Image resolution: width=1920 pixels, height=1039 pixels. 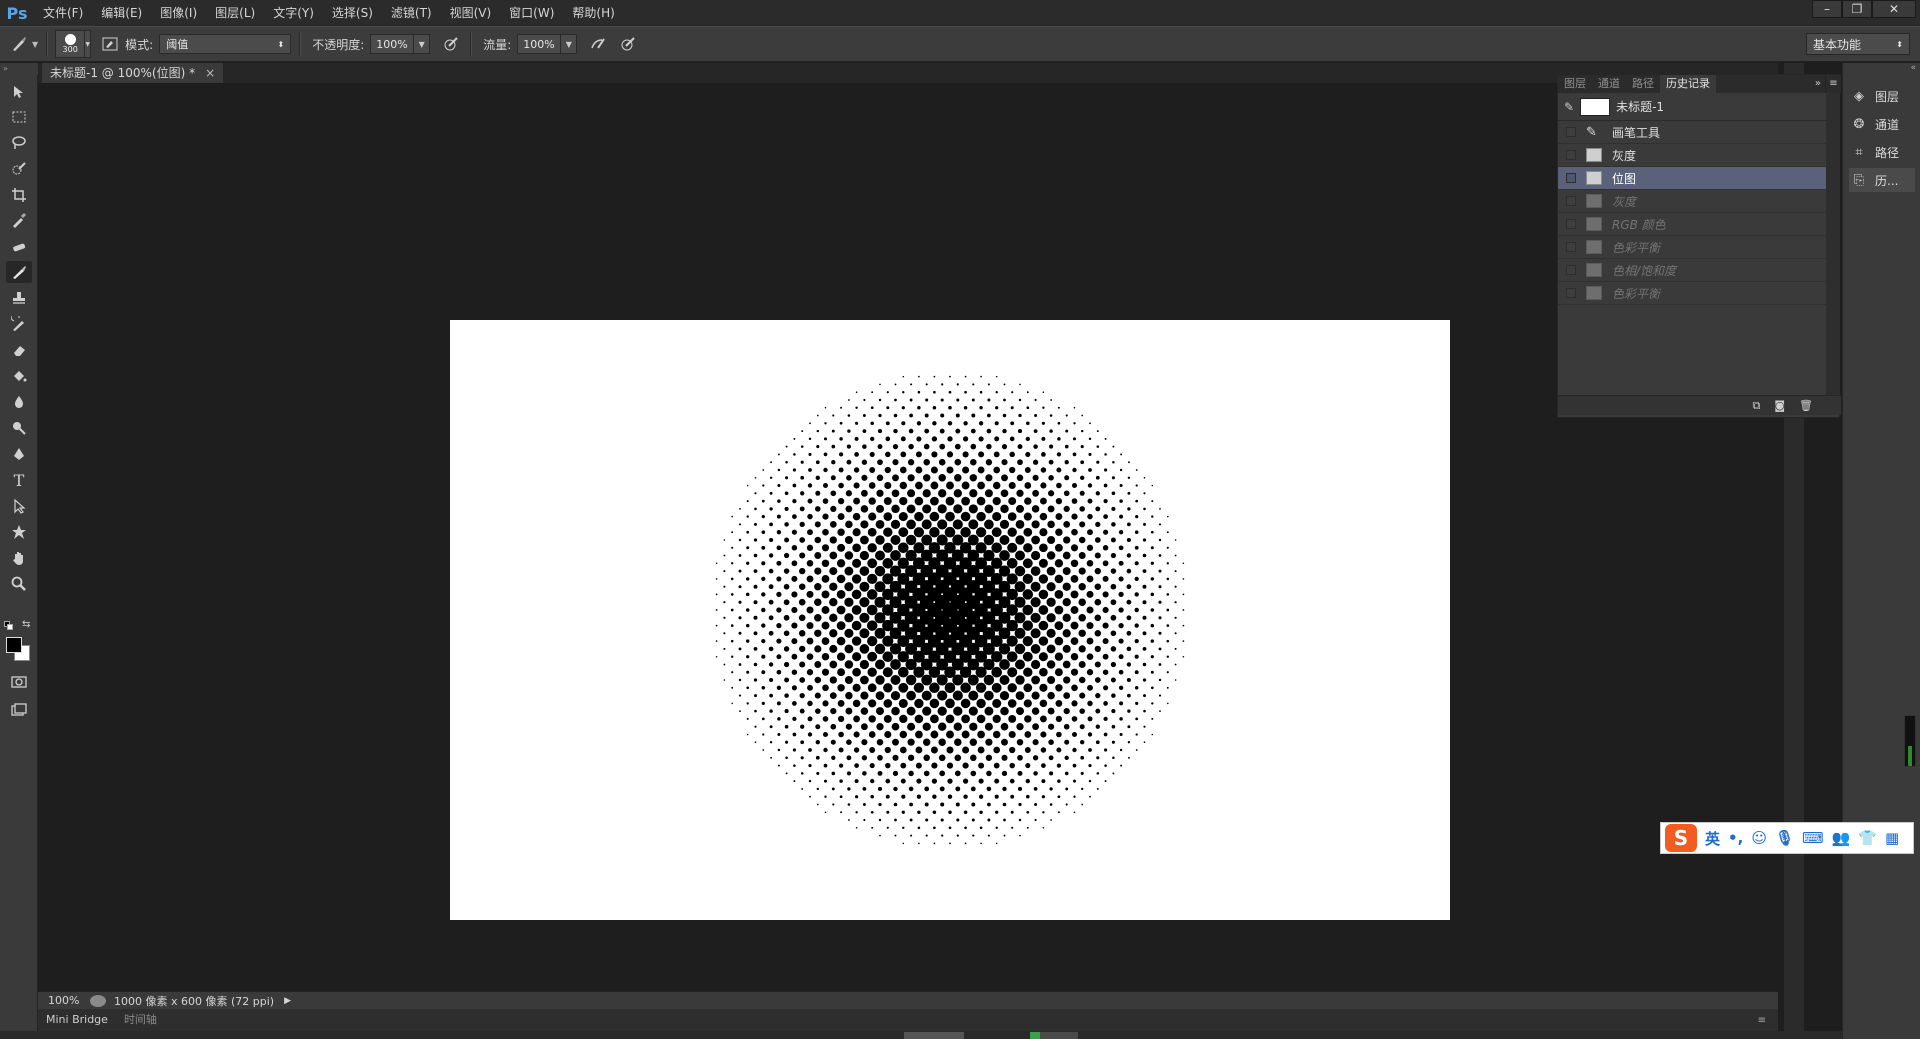 I want to click on status-menu-arrow-icon: ▶, so click(x=287, y=1001).